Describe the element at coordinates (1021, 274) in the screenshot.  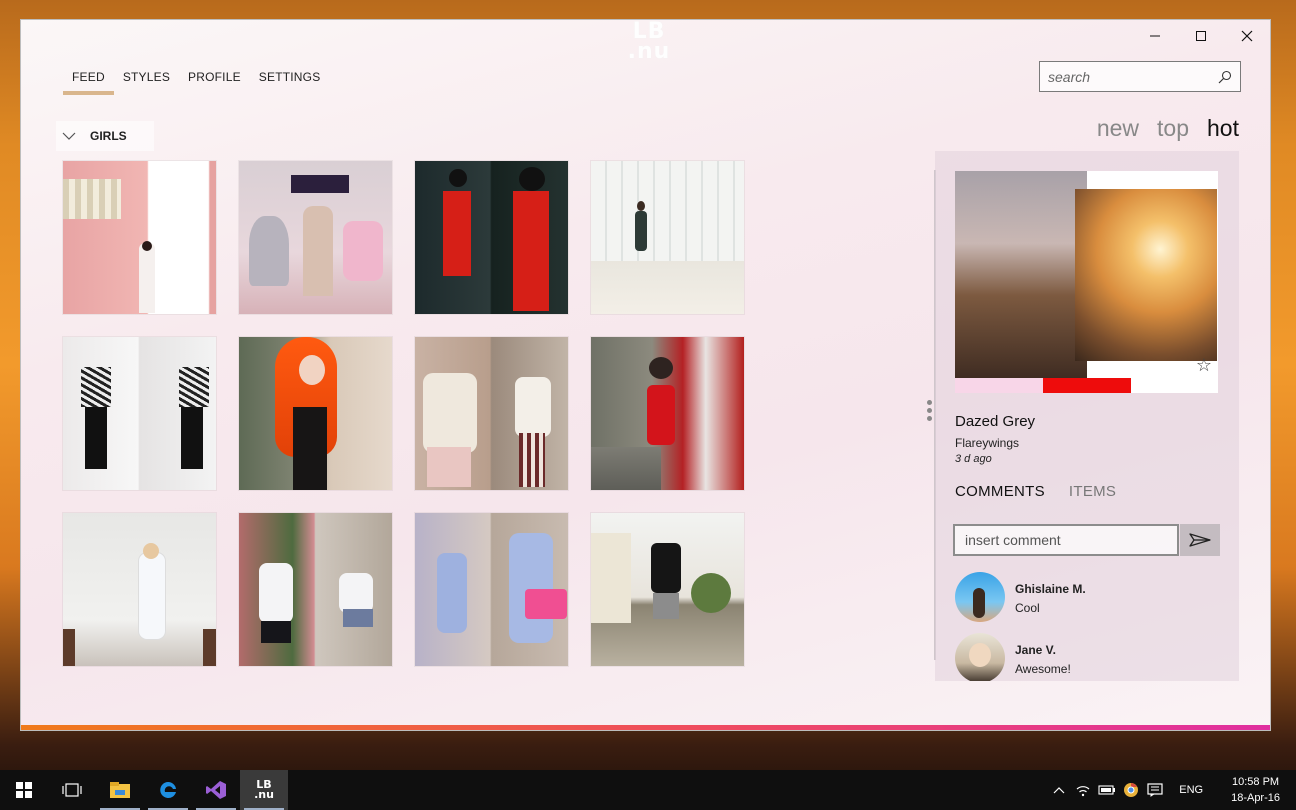
I see `post-photo-left` at that location.